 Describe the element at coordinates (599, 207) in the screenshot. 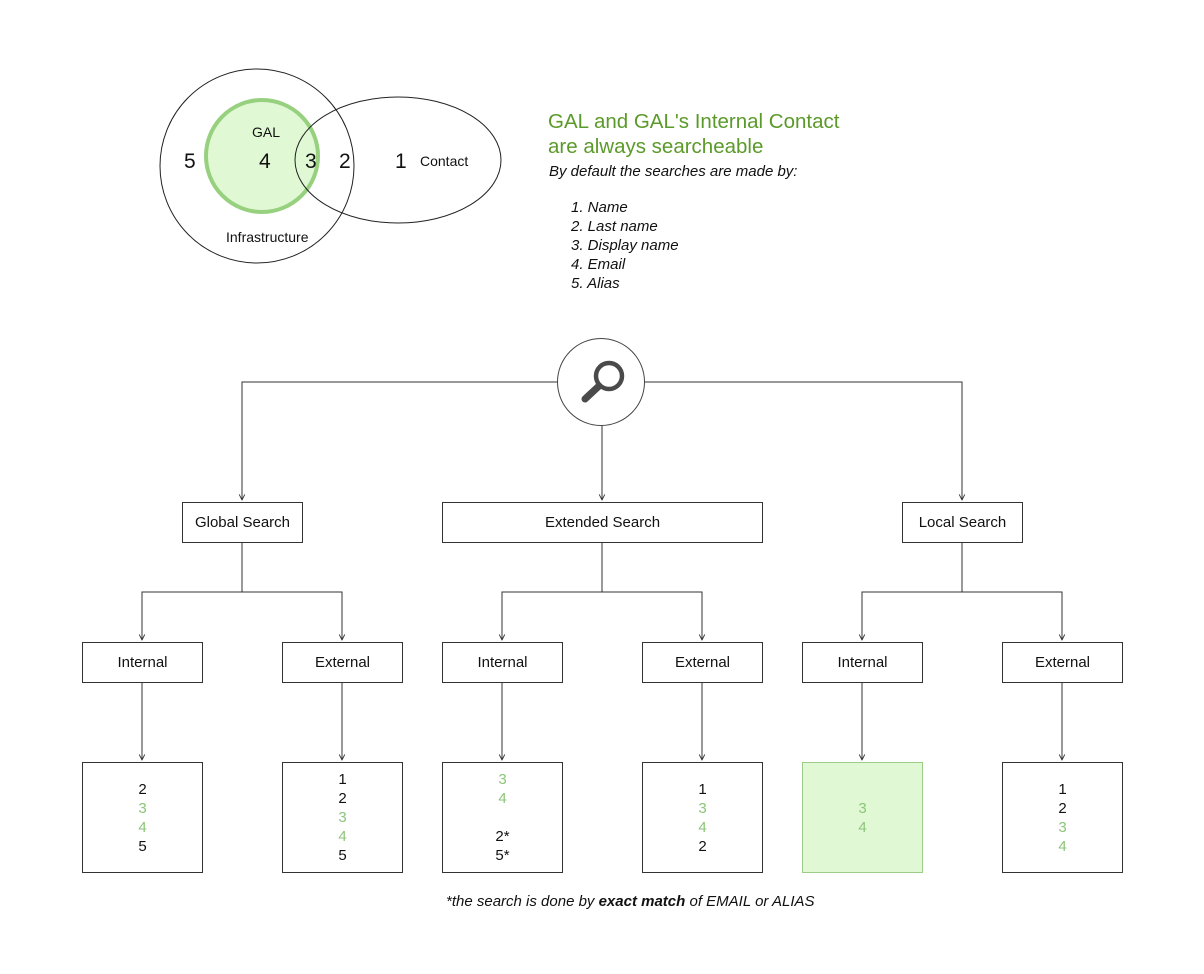

I see `criteria-item: 1. Name` at that location.